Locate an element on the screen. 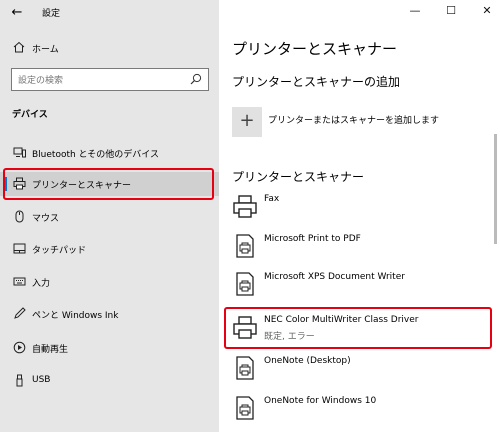 The image size is (500, 432). printer-item-fax: Fax is located at coordinates (359, 208).